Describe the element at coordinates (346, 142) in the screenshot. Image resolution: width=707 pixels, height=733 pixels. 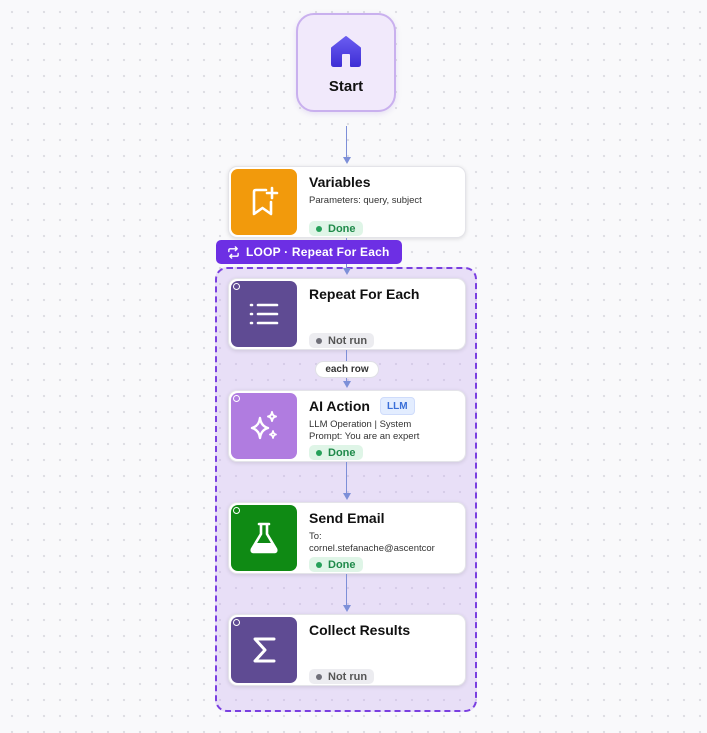
I see `connector-start-variables` at that location.